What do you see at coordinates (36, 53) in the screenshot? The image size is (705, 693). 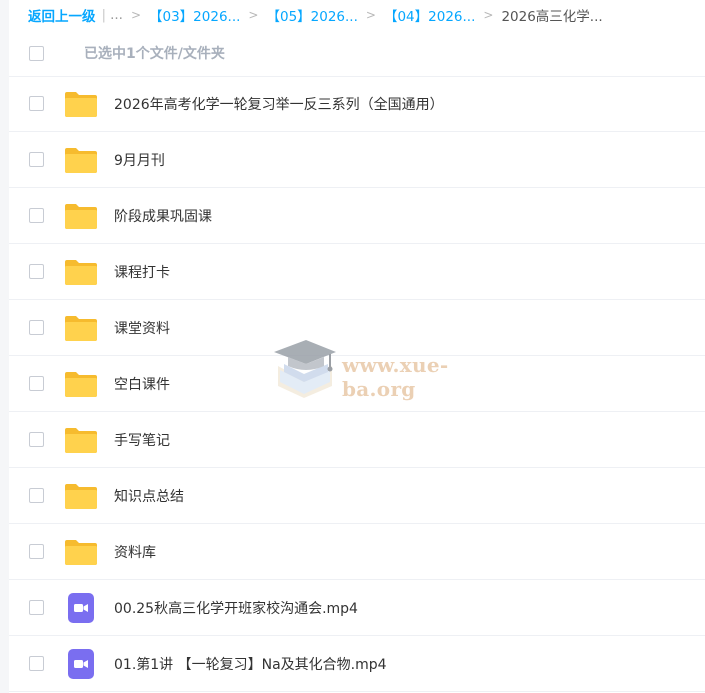 I see `select-all-checkbox` at bounding box center [36, 53].